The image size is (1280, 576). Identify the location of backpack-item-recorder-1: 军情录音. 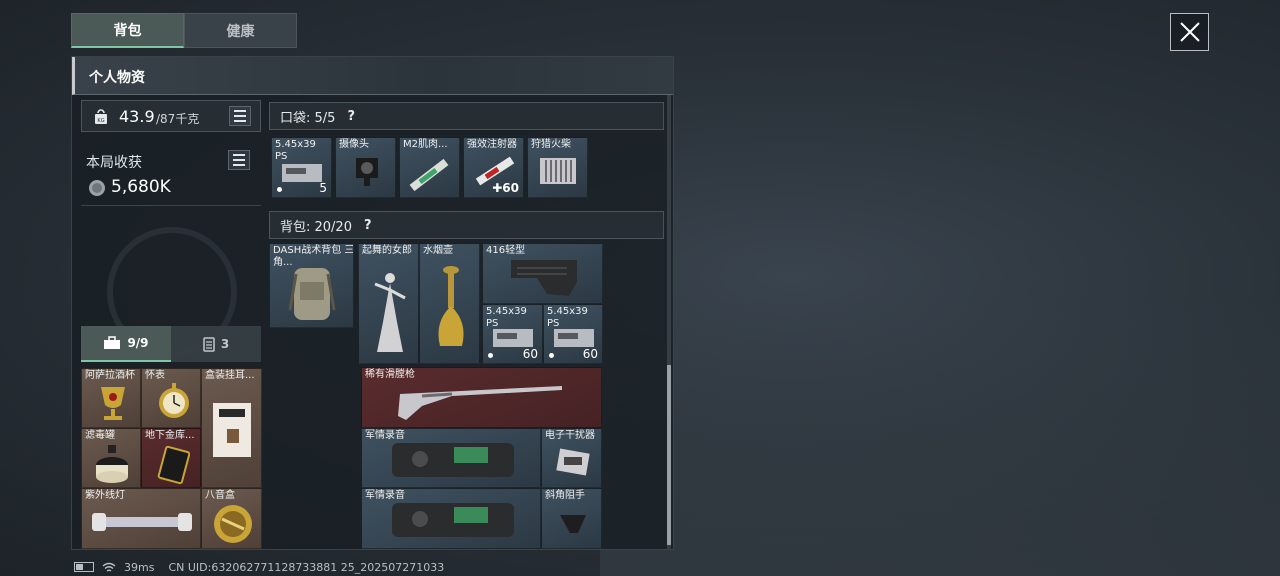
(451, 458).